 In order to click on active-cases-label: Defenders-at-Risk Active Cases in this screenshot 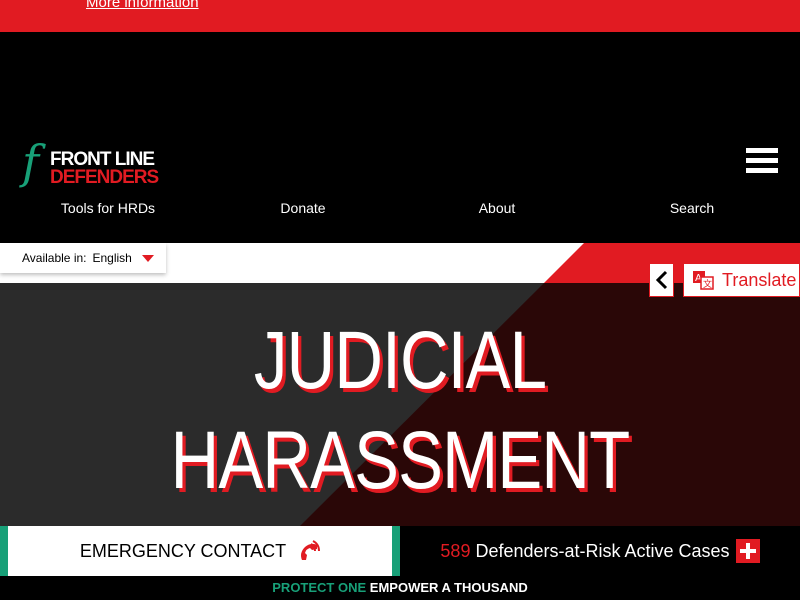, I will do `click(602, 550)`.